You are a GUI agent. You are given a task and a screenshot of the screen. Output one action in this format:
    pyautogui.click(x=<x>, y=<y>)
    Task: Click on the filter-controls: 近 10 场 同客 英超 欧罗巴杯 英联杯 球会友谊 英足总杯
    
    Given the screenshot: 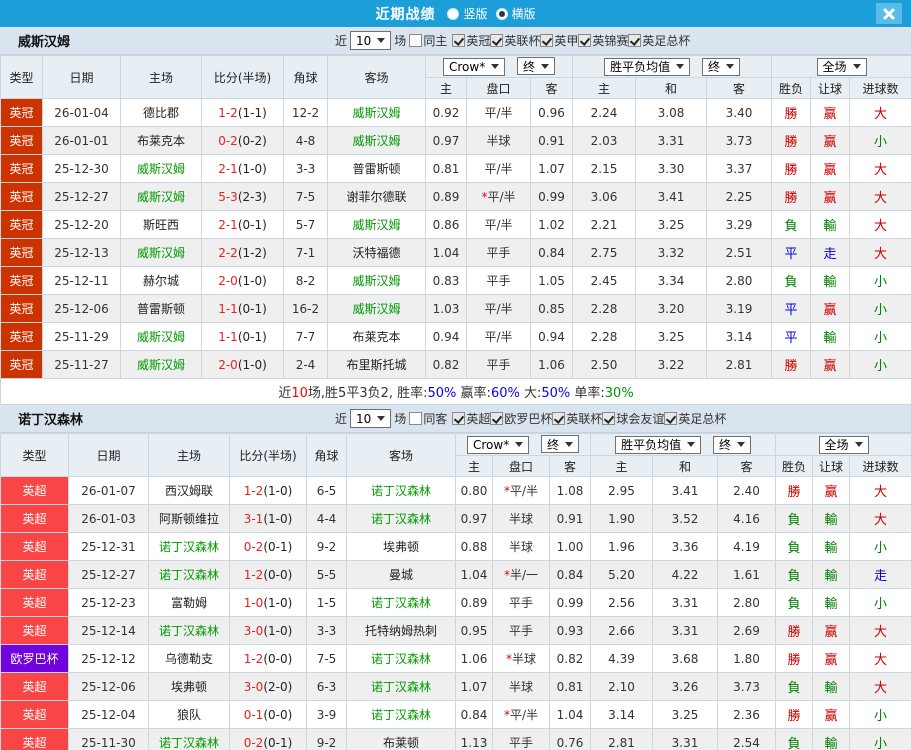 What is the action you would take?
    pyautogui.click(x=530, y=418)
    